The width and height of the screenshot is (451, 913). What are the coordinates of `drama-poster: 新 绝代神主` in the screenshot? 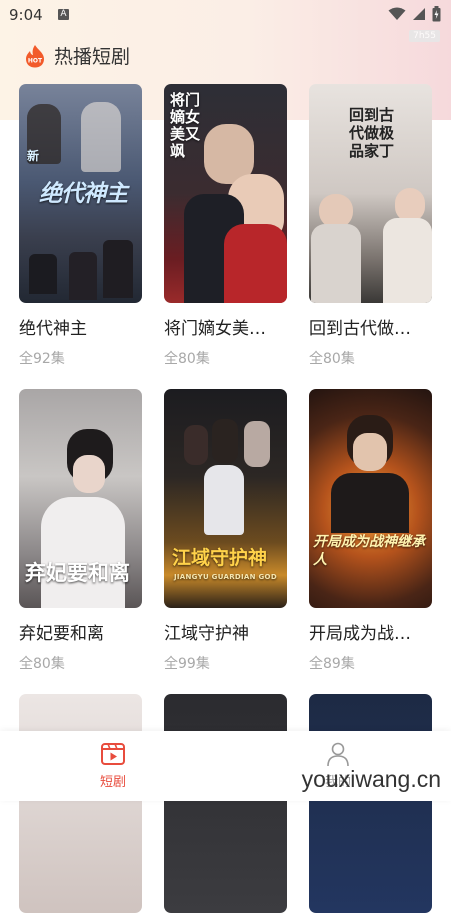 It's located at (80, 193).